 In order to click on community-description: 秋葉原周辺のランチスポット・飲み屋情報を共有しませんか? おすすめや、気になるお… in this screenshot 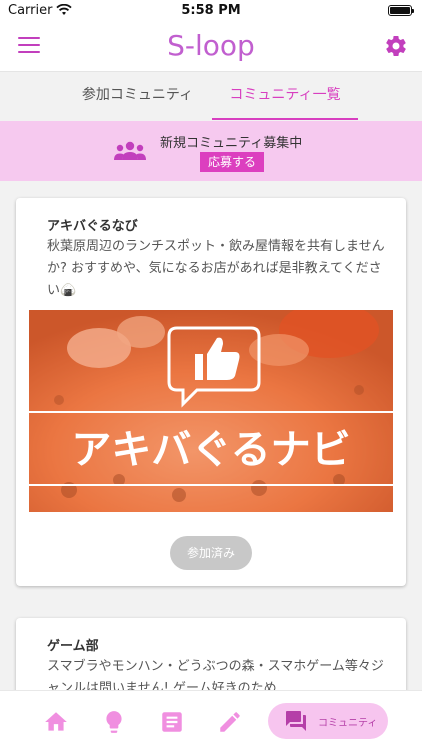, I will do `click(216, 268)`.